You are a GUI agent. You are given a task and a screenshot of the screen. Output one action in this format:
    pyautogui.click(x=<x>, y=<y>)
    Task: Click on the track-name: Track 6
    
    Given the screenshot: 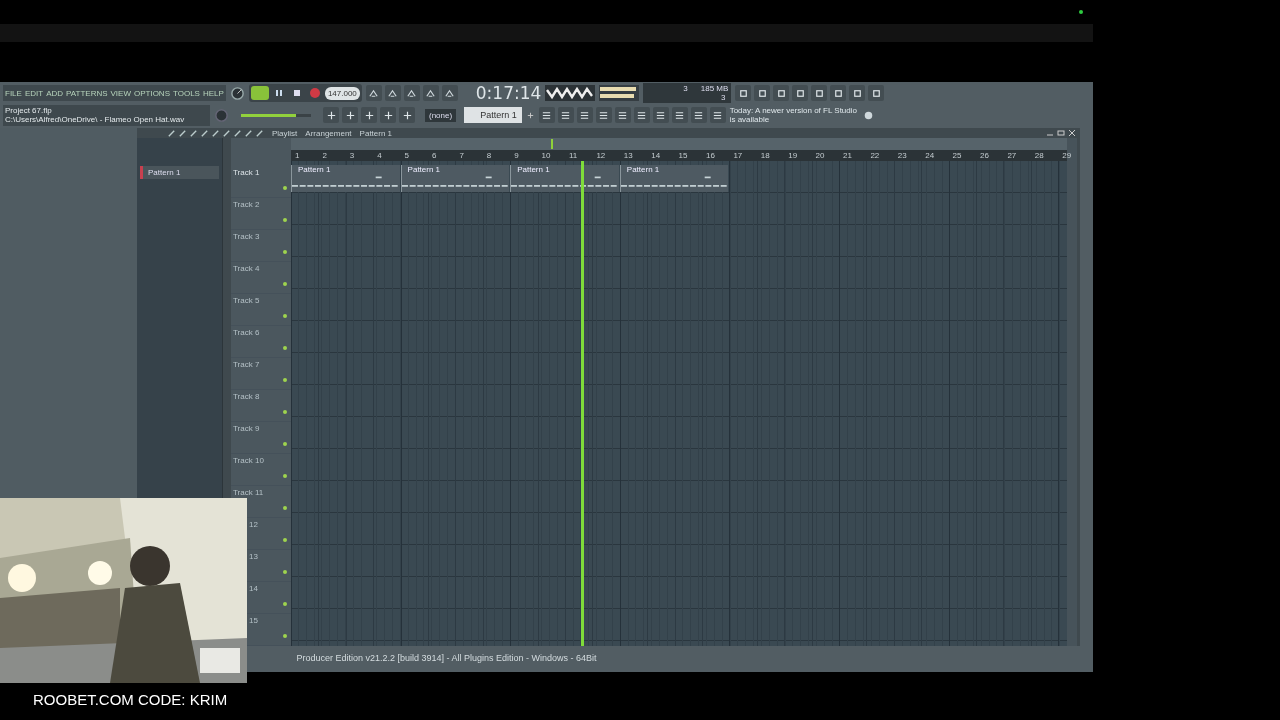 What is the action you would take?
    pyautogui.click(x=246, y=332)
    